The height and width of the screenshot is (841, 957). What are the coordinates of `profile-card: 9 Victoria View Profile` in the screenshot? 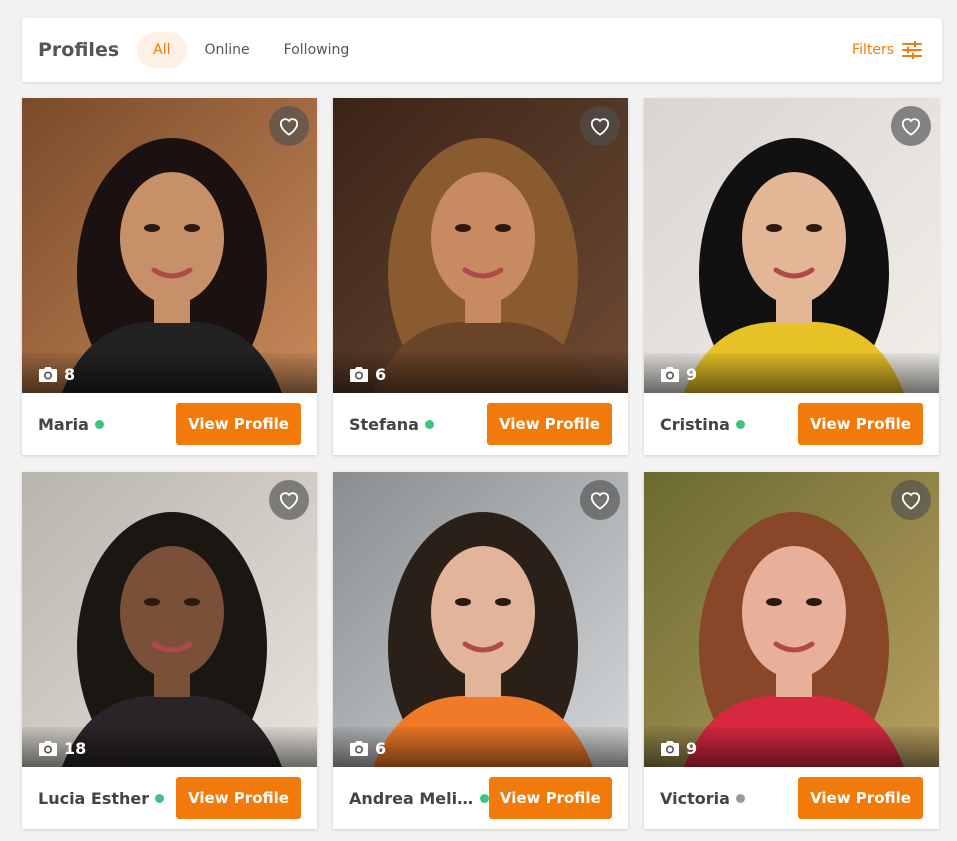 It's located at (791, 650).